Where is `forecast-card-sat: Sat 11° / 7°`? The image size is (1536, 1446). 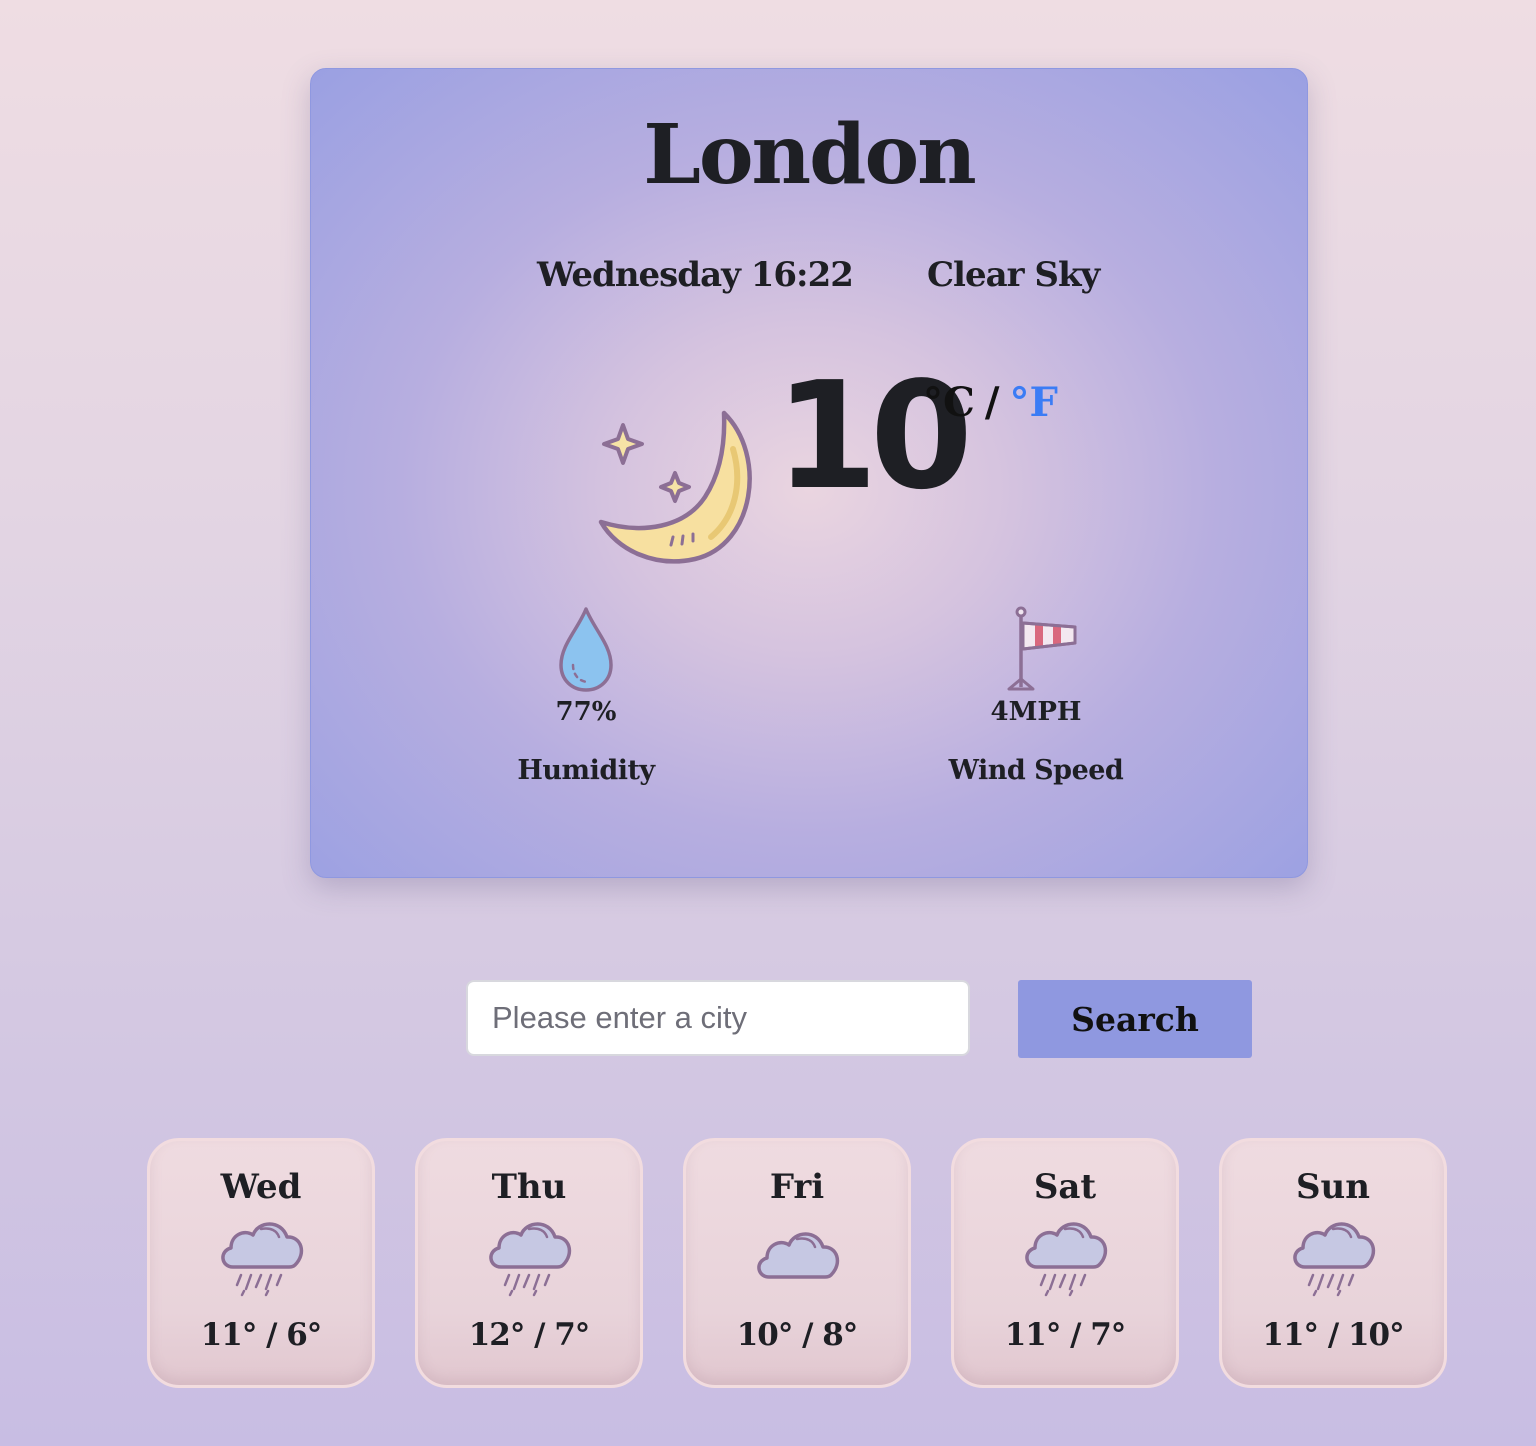
forecast-card-sat: Sat 11° / 7° is located at coordinates (1065, 1263).